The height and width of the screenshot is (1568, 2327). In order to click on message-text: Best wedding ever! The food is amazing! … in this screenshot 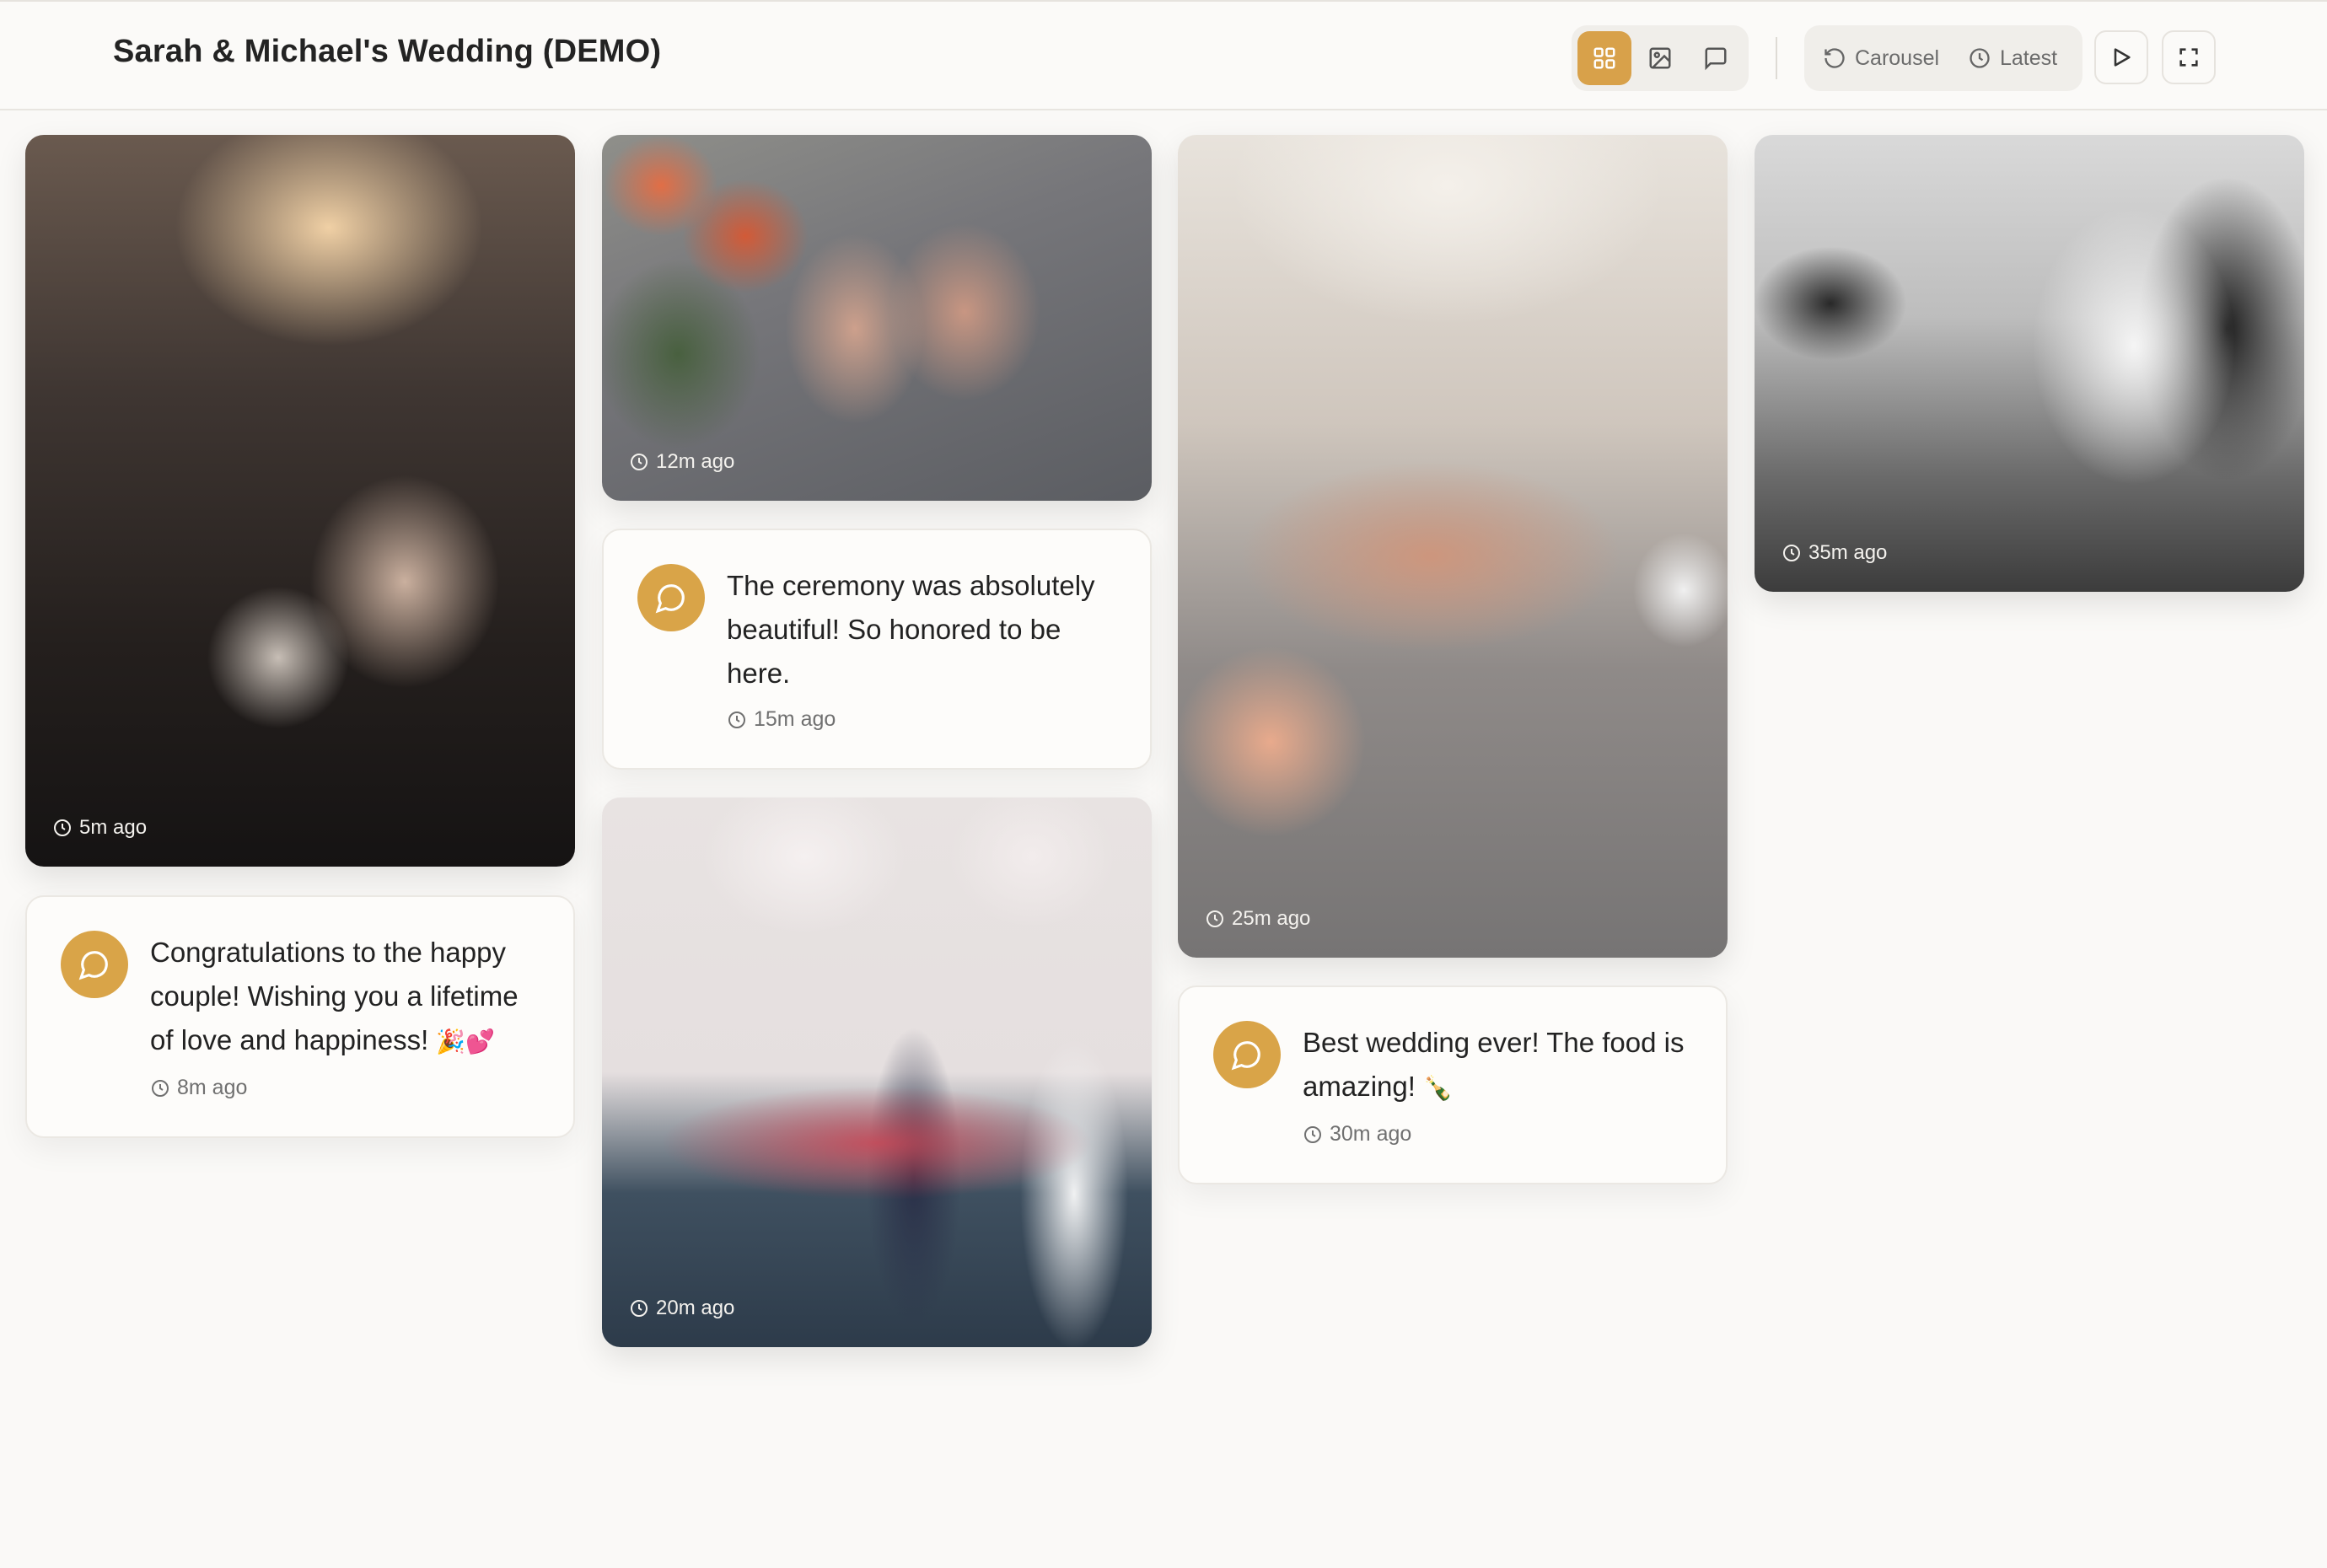, I will do `click(1494, 1064)`.